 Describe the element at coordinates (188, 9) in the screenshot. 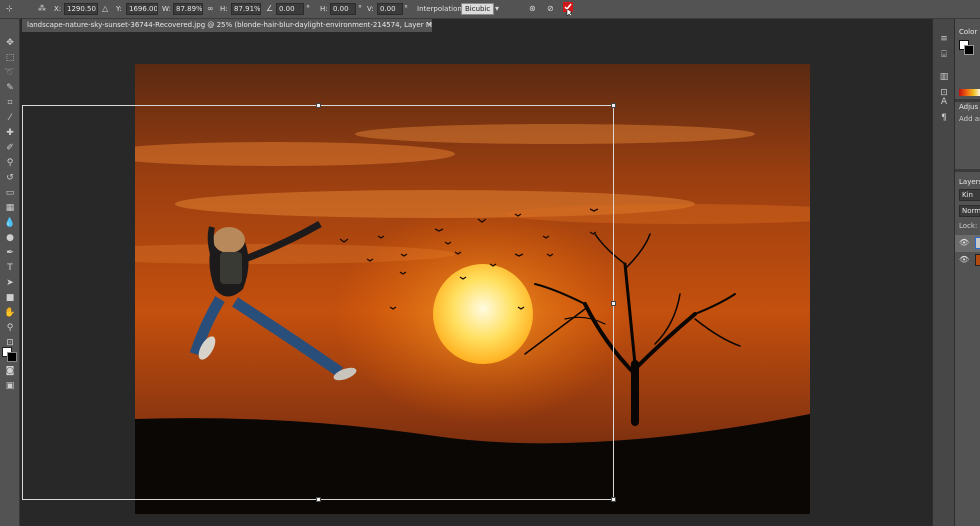

I see `width-field: 87.89%` at that location.